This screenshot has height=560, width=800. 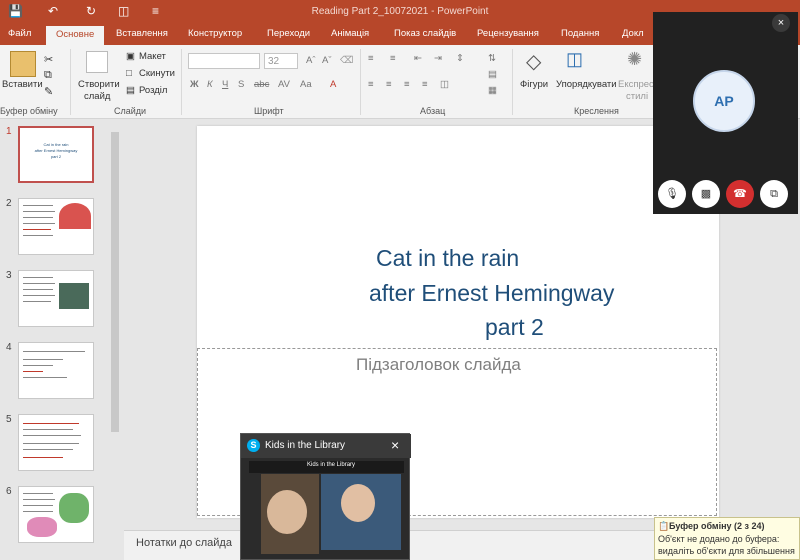 What do you see at coordinates (444, 84) in the screenshot?
I see `columns-icon: ◫` at bounding box center [444, 84].